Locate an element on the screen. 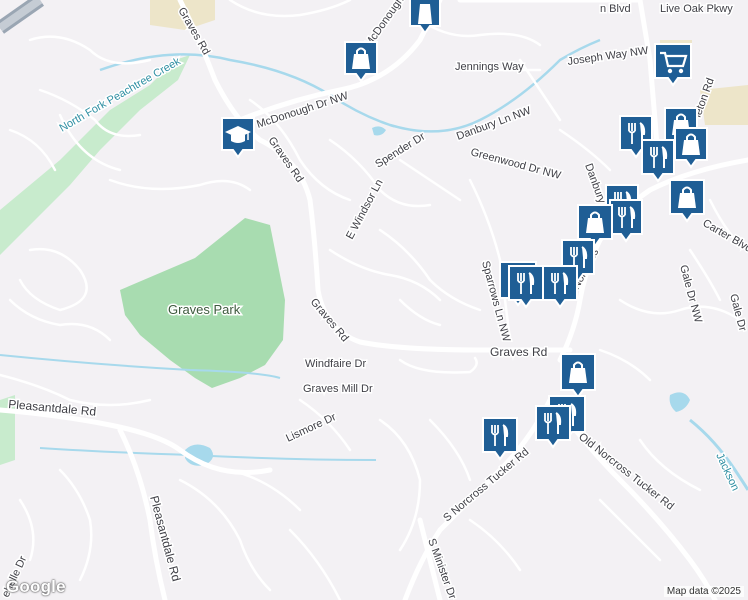 The height and width of the screenshot is (600, 748). jennings-way-label: Jennings Way is located at coordinates (489, 67).